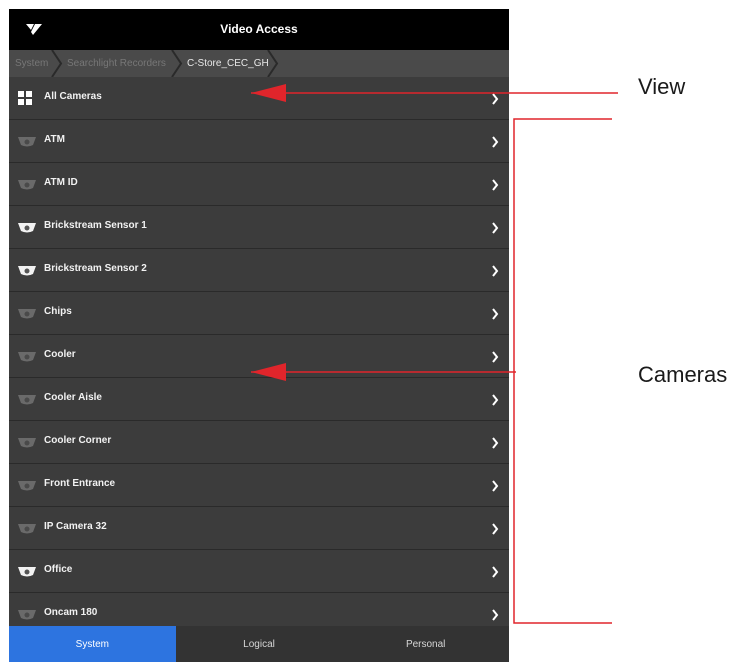  I want to click on view-annotation-label: View, so click(662, 86).